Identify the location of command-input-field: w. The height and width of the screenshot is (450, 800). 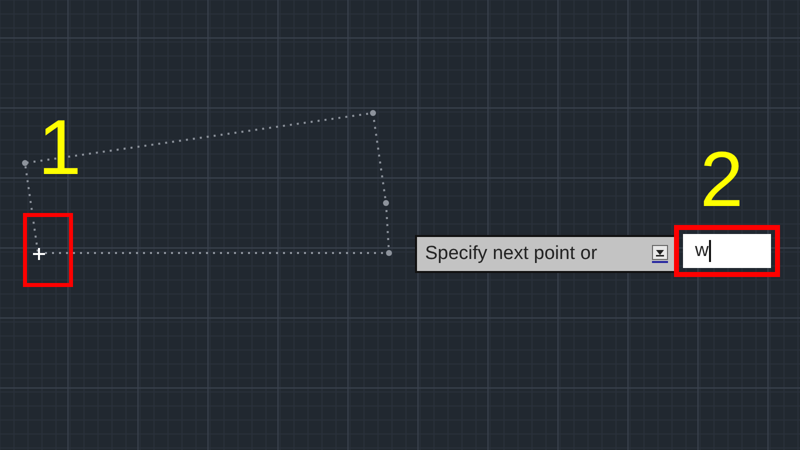
(727, 251).